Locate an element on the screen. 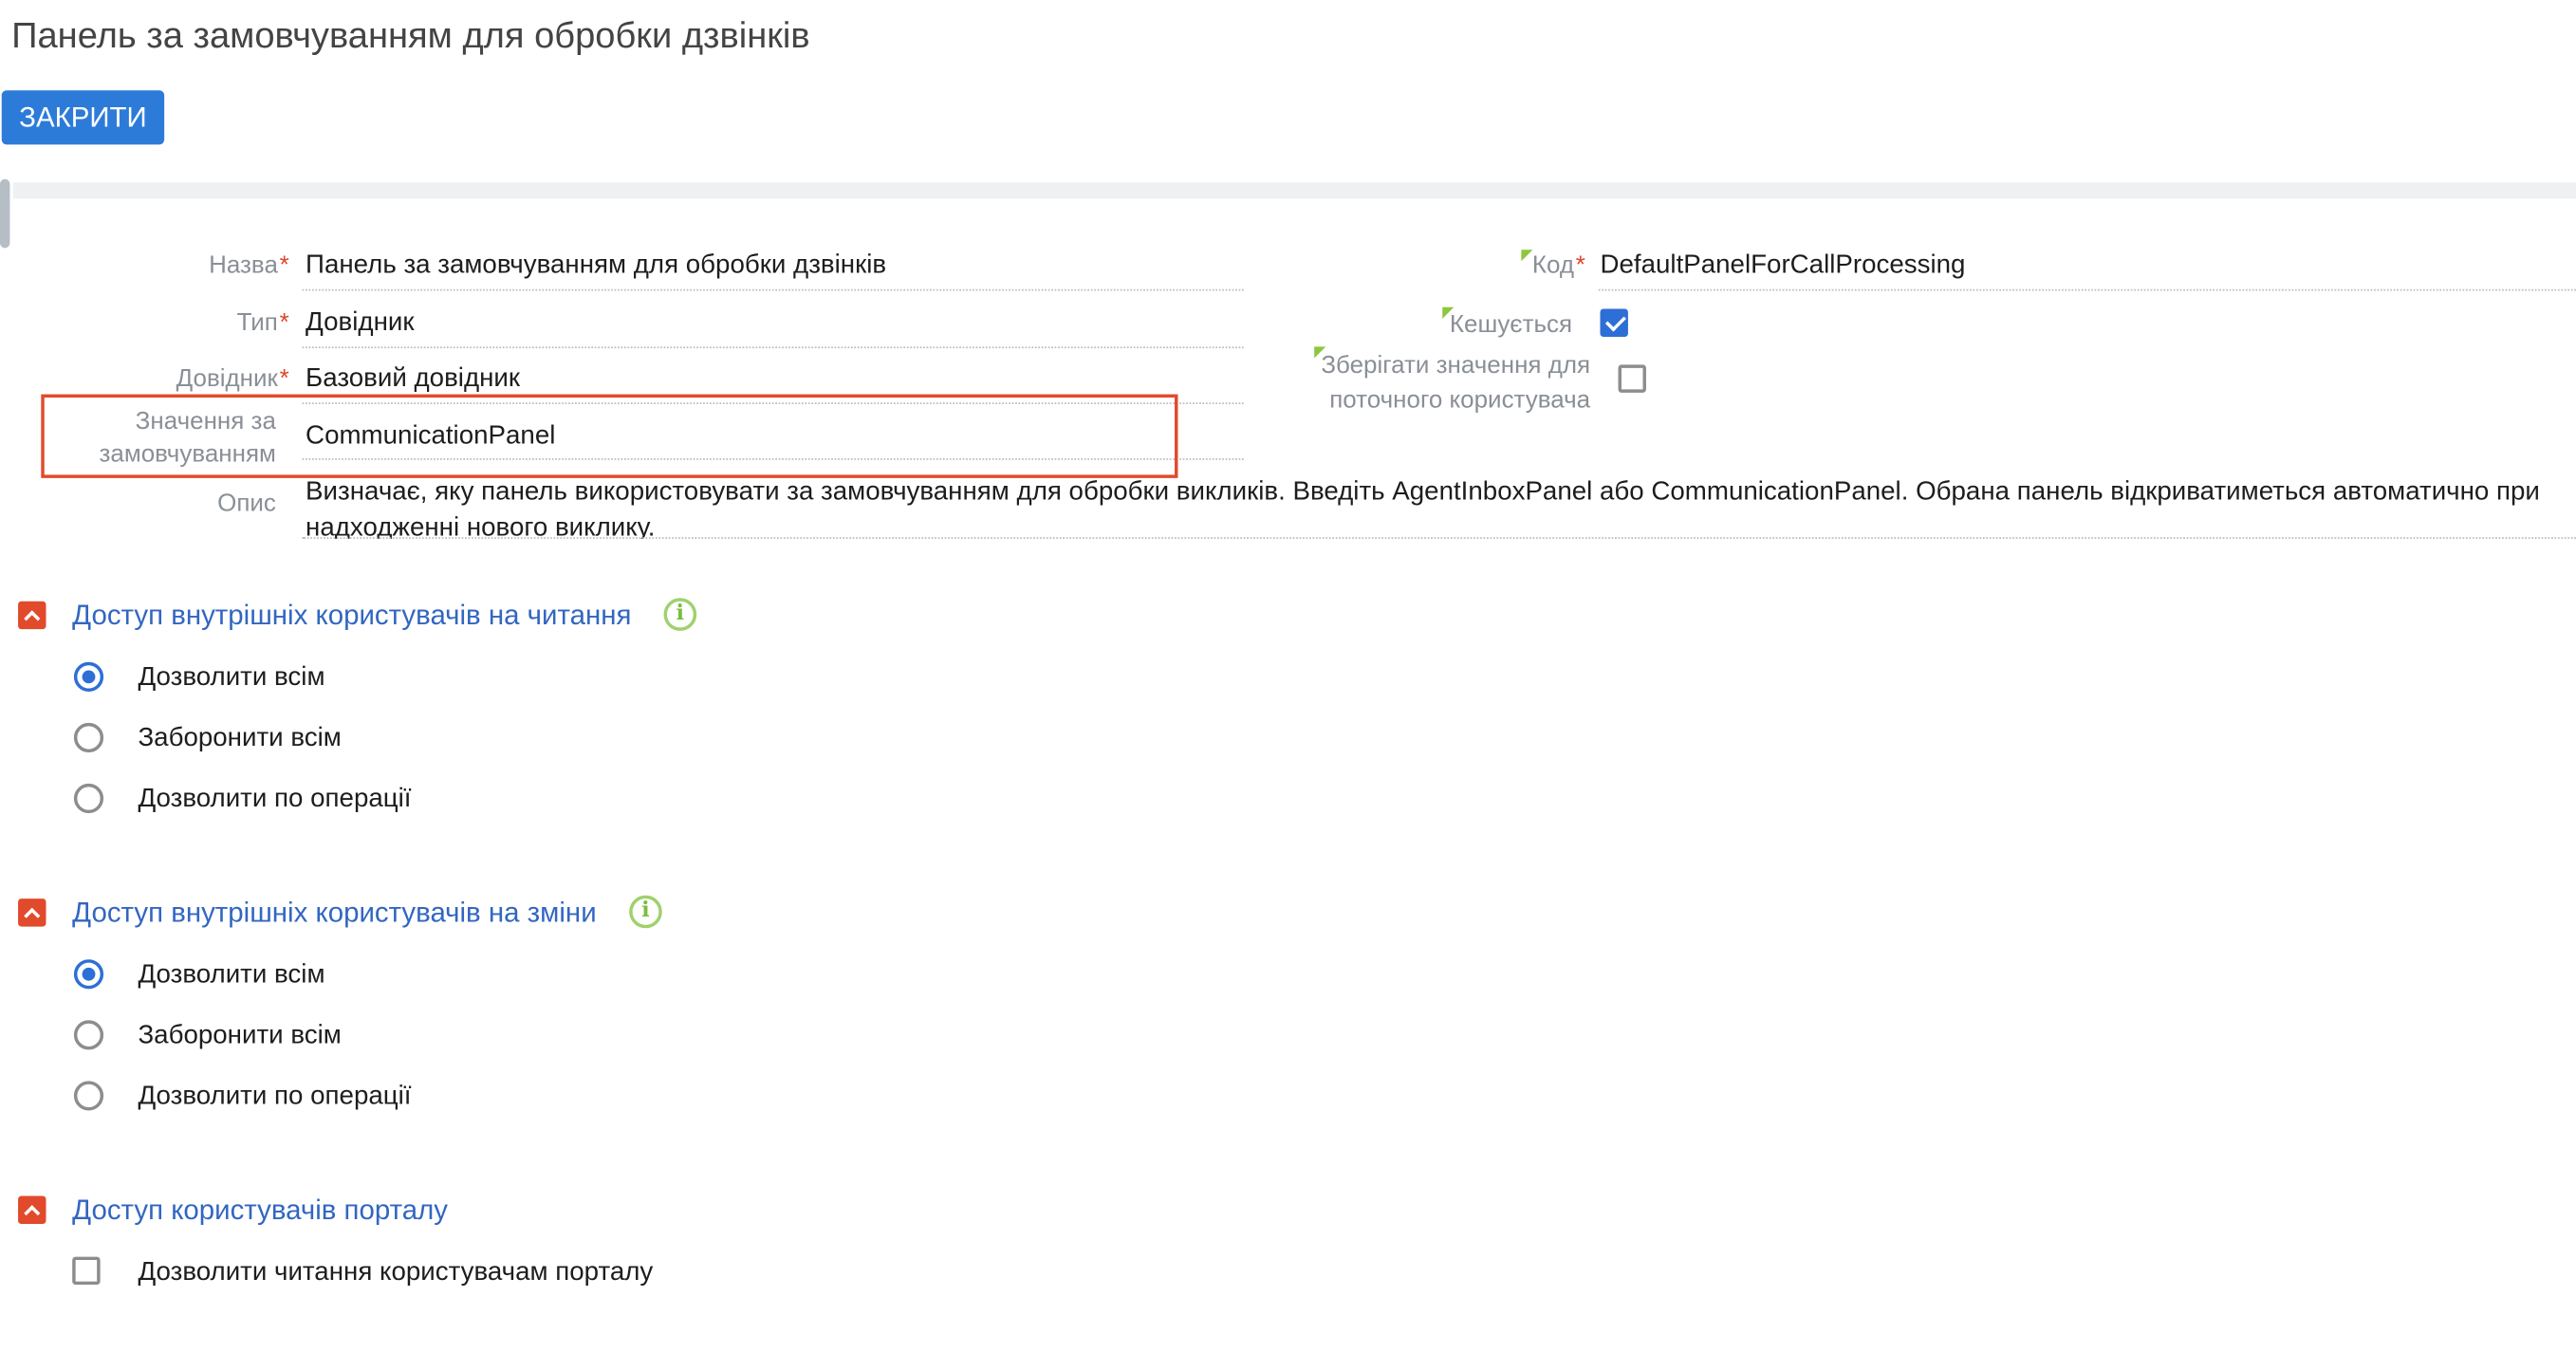 The height and width of the screenshot is (1371, 2576). type-underline is located at coordinates (773, 347).